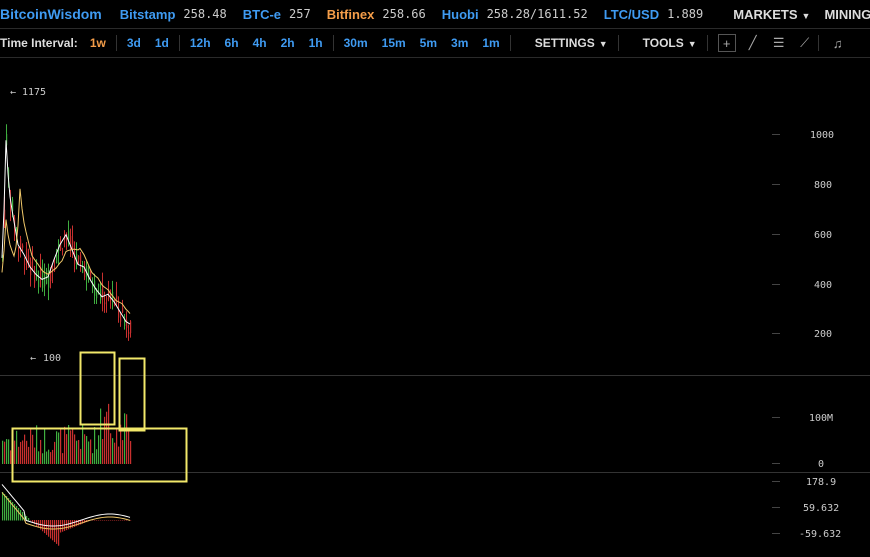 The image size is (870, 557). What do you see at coordinates (821, 464) in the screenshot?
I see `volume-axis-label: 0` at bounding box center [821, 464].